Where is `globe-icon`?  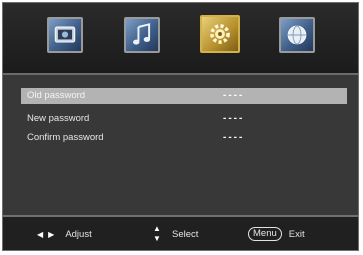
globe-icon is located at coordinates (297, 35).